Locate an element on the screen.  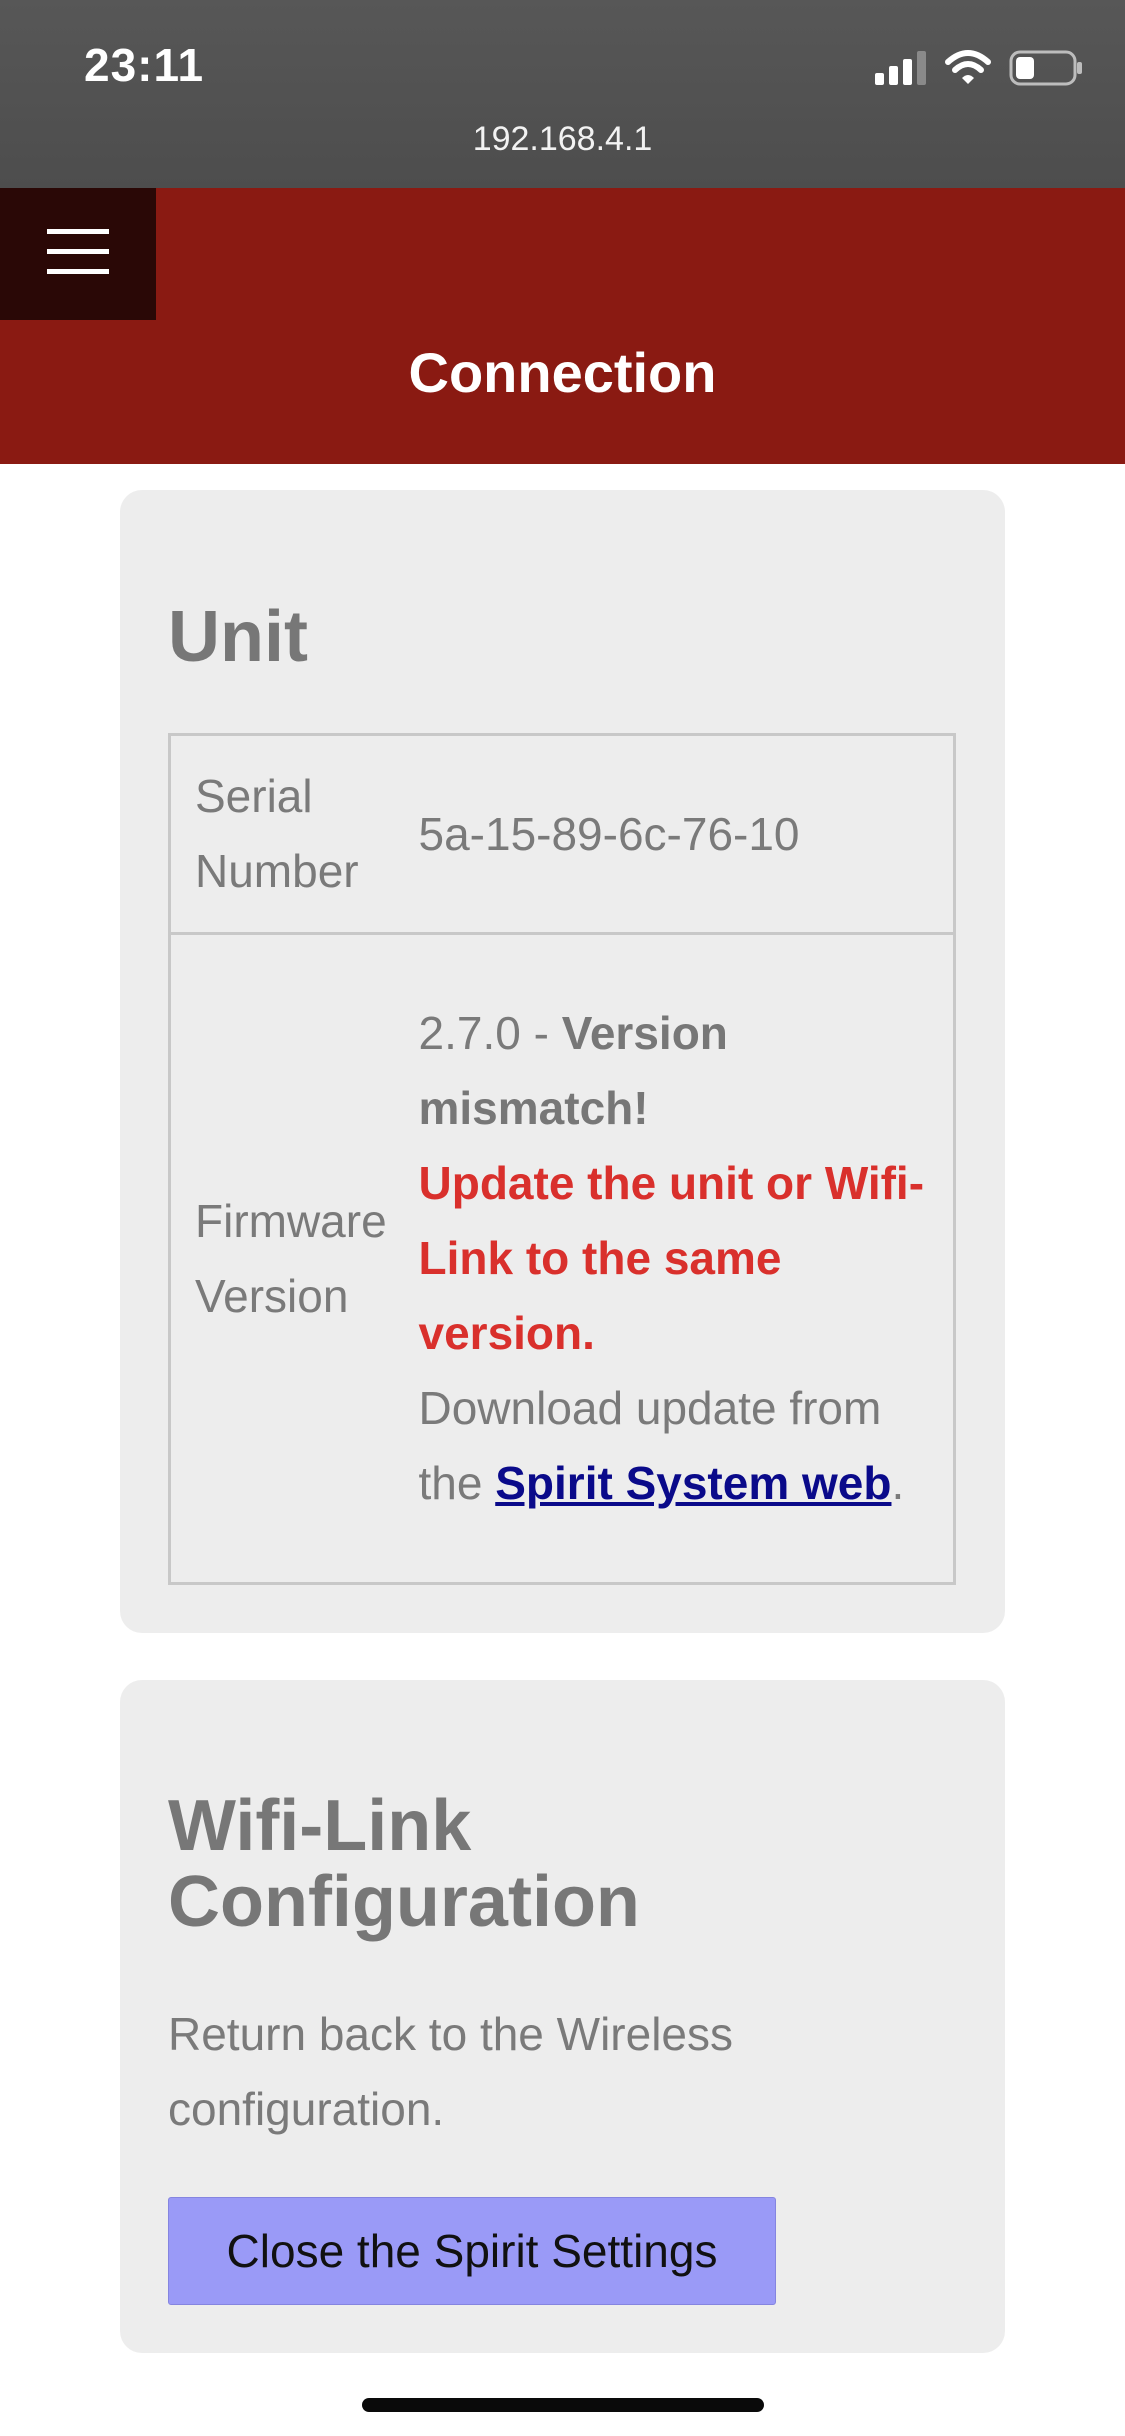
firmware-version-label: Firmware Version is located at coordinates (293, 1258).